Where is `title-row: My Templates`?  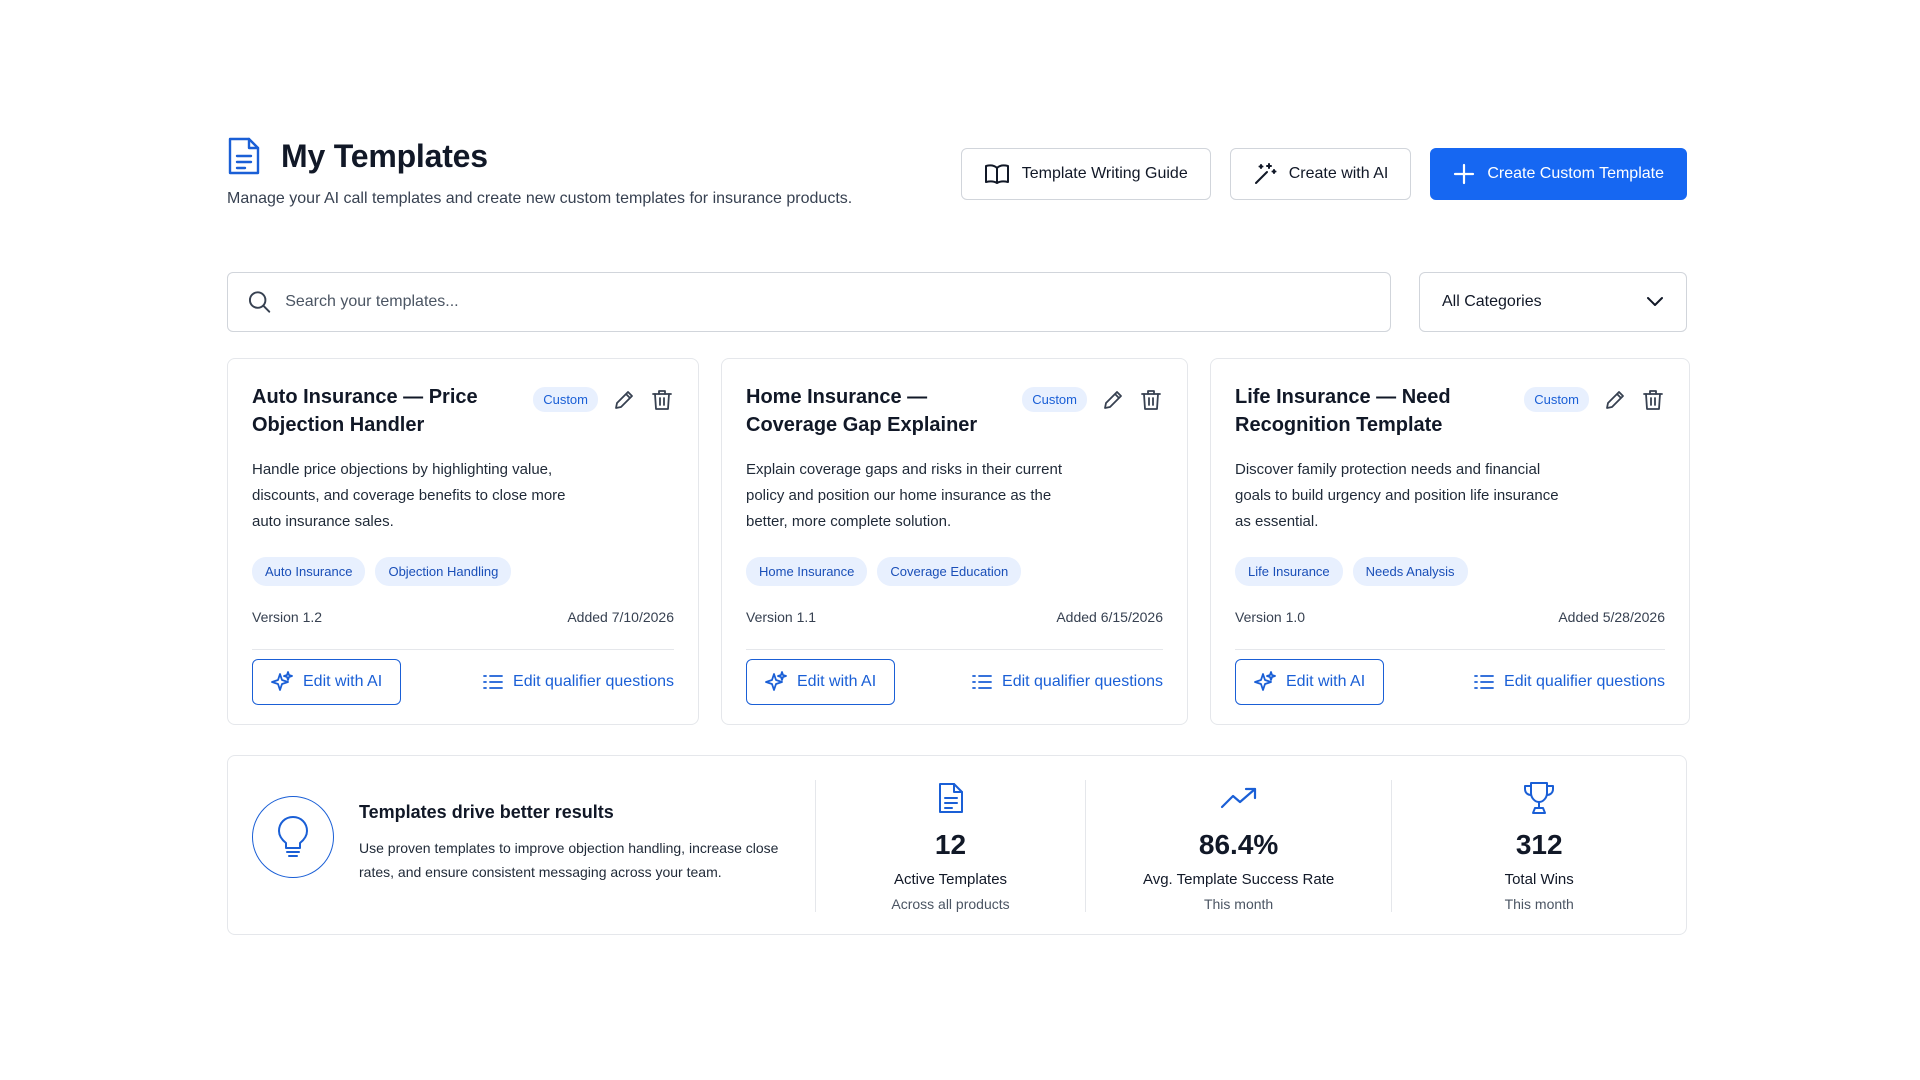
title-row: My Templates is located at coordinates (357, 156).